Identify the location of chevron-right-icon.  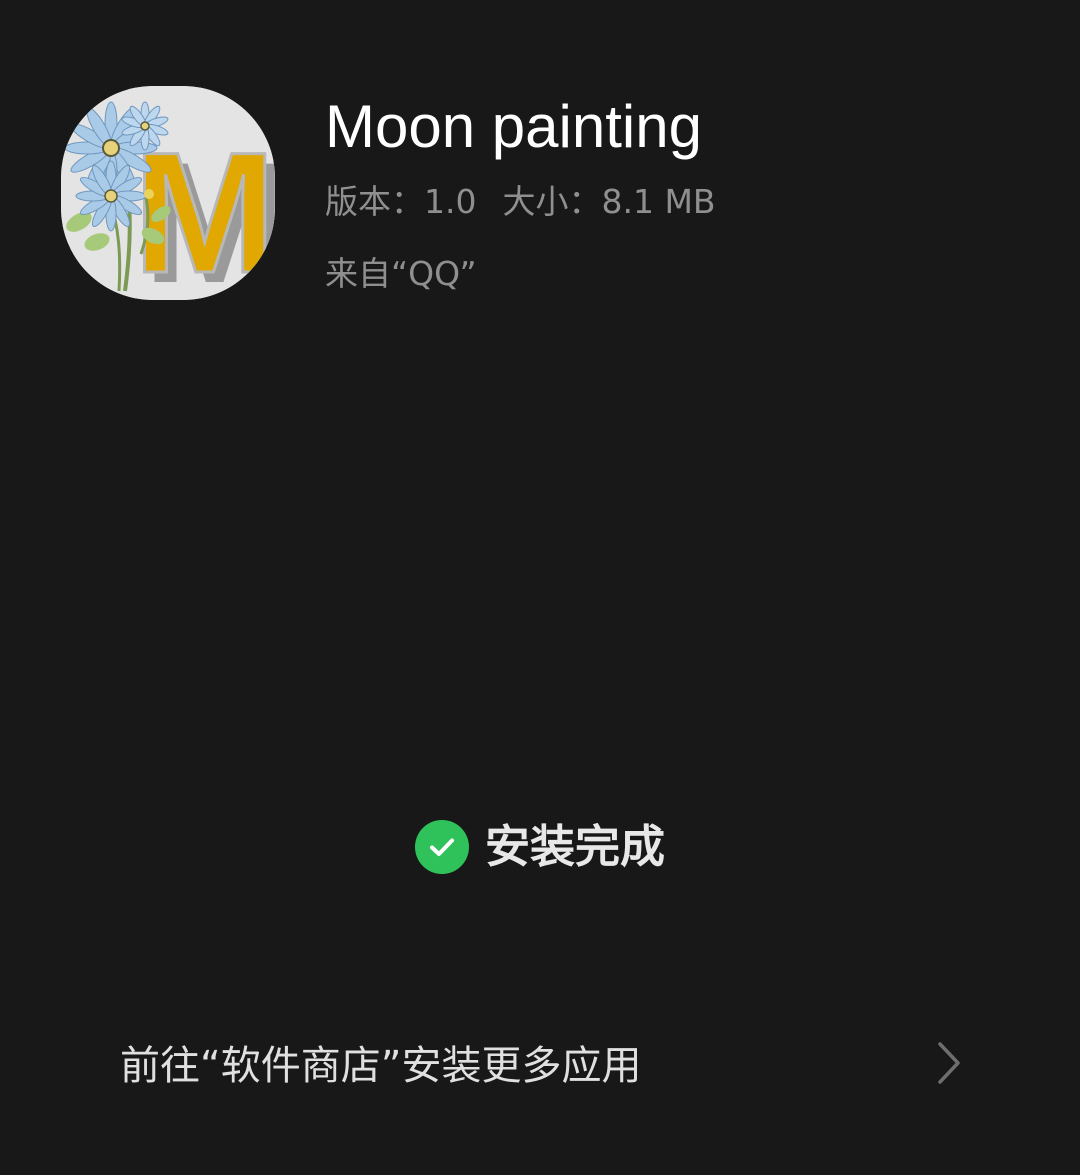
(950, 1065).